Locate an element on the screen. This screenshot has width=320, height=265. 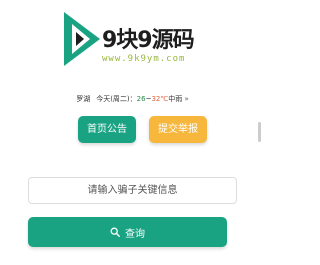
weather-day: 今天(周二)： is located at coordinates (116, 99).